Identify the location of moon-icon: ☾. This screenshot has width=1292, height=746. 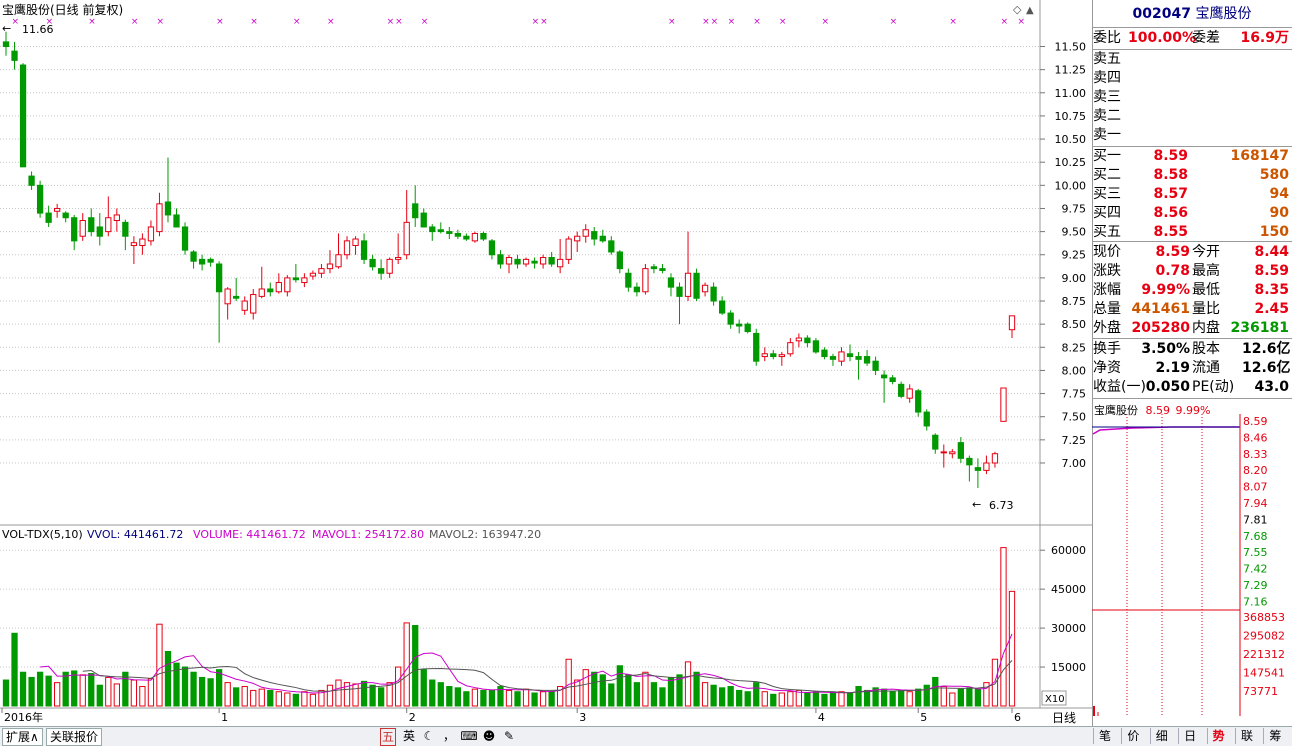
(429, 736).